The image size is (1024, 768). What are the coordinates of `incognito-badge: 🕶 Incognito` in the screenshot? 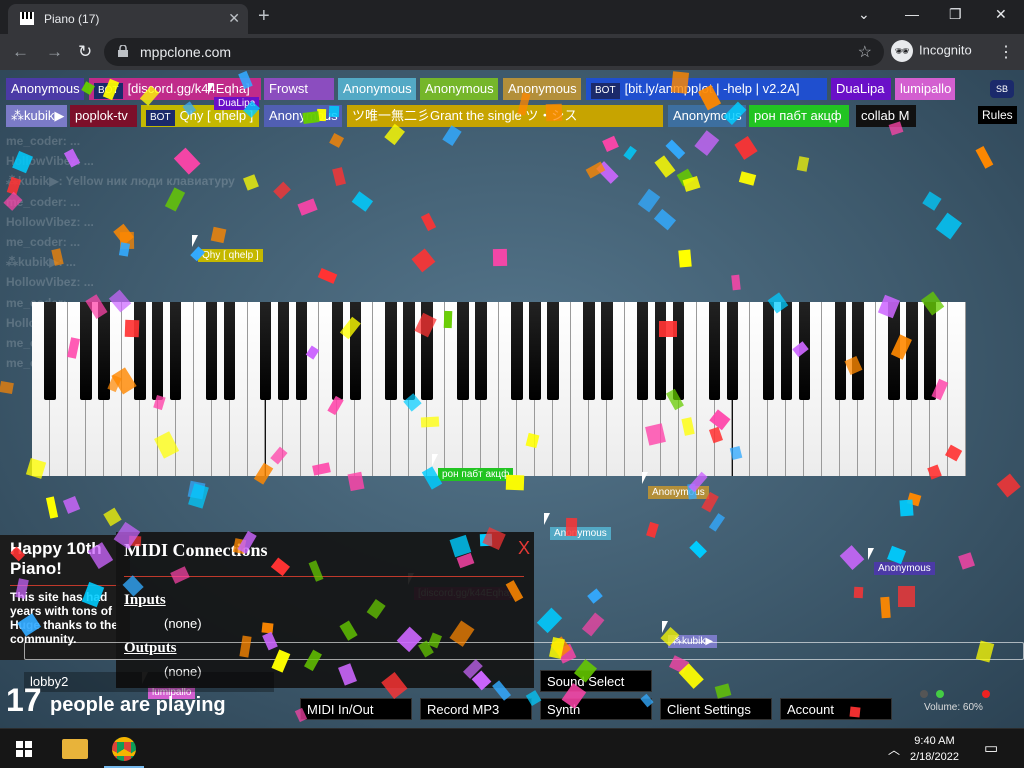 It's located at (931, 51).